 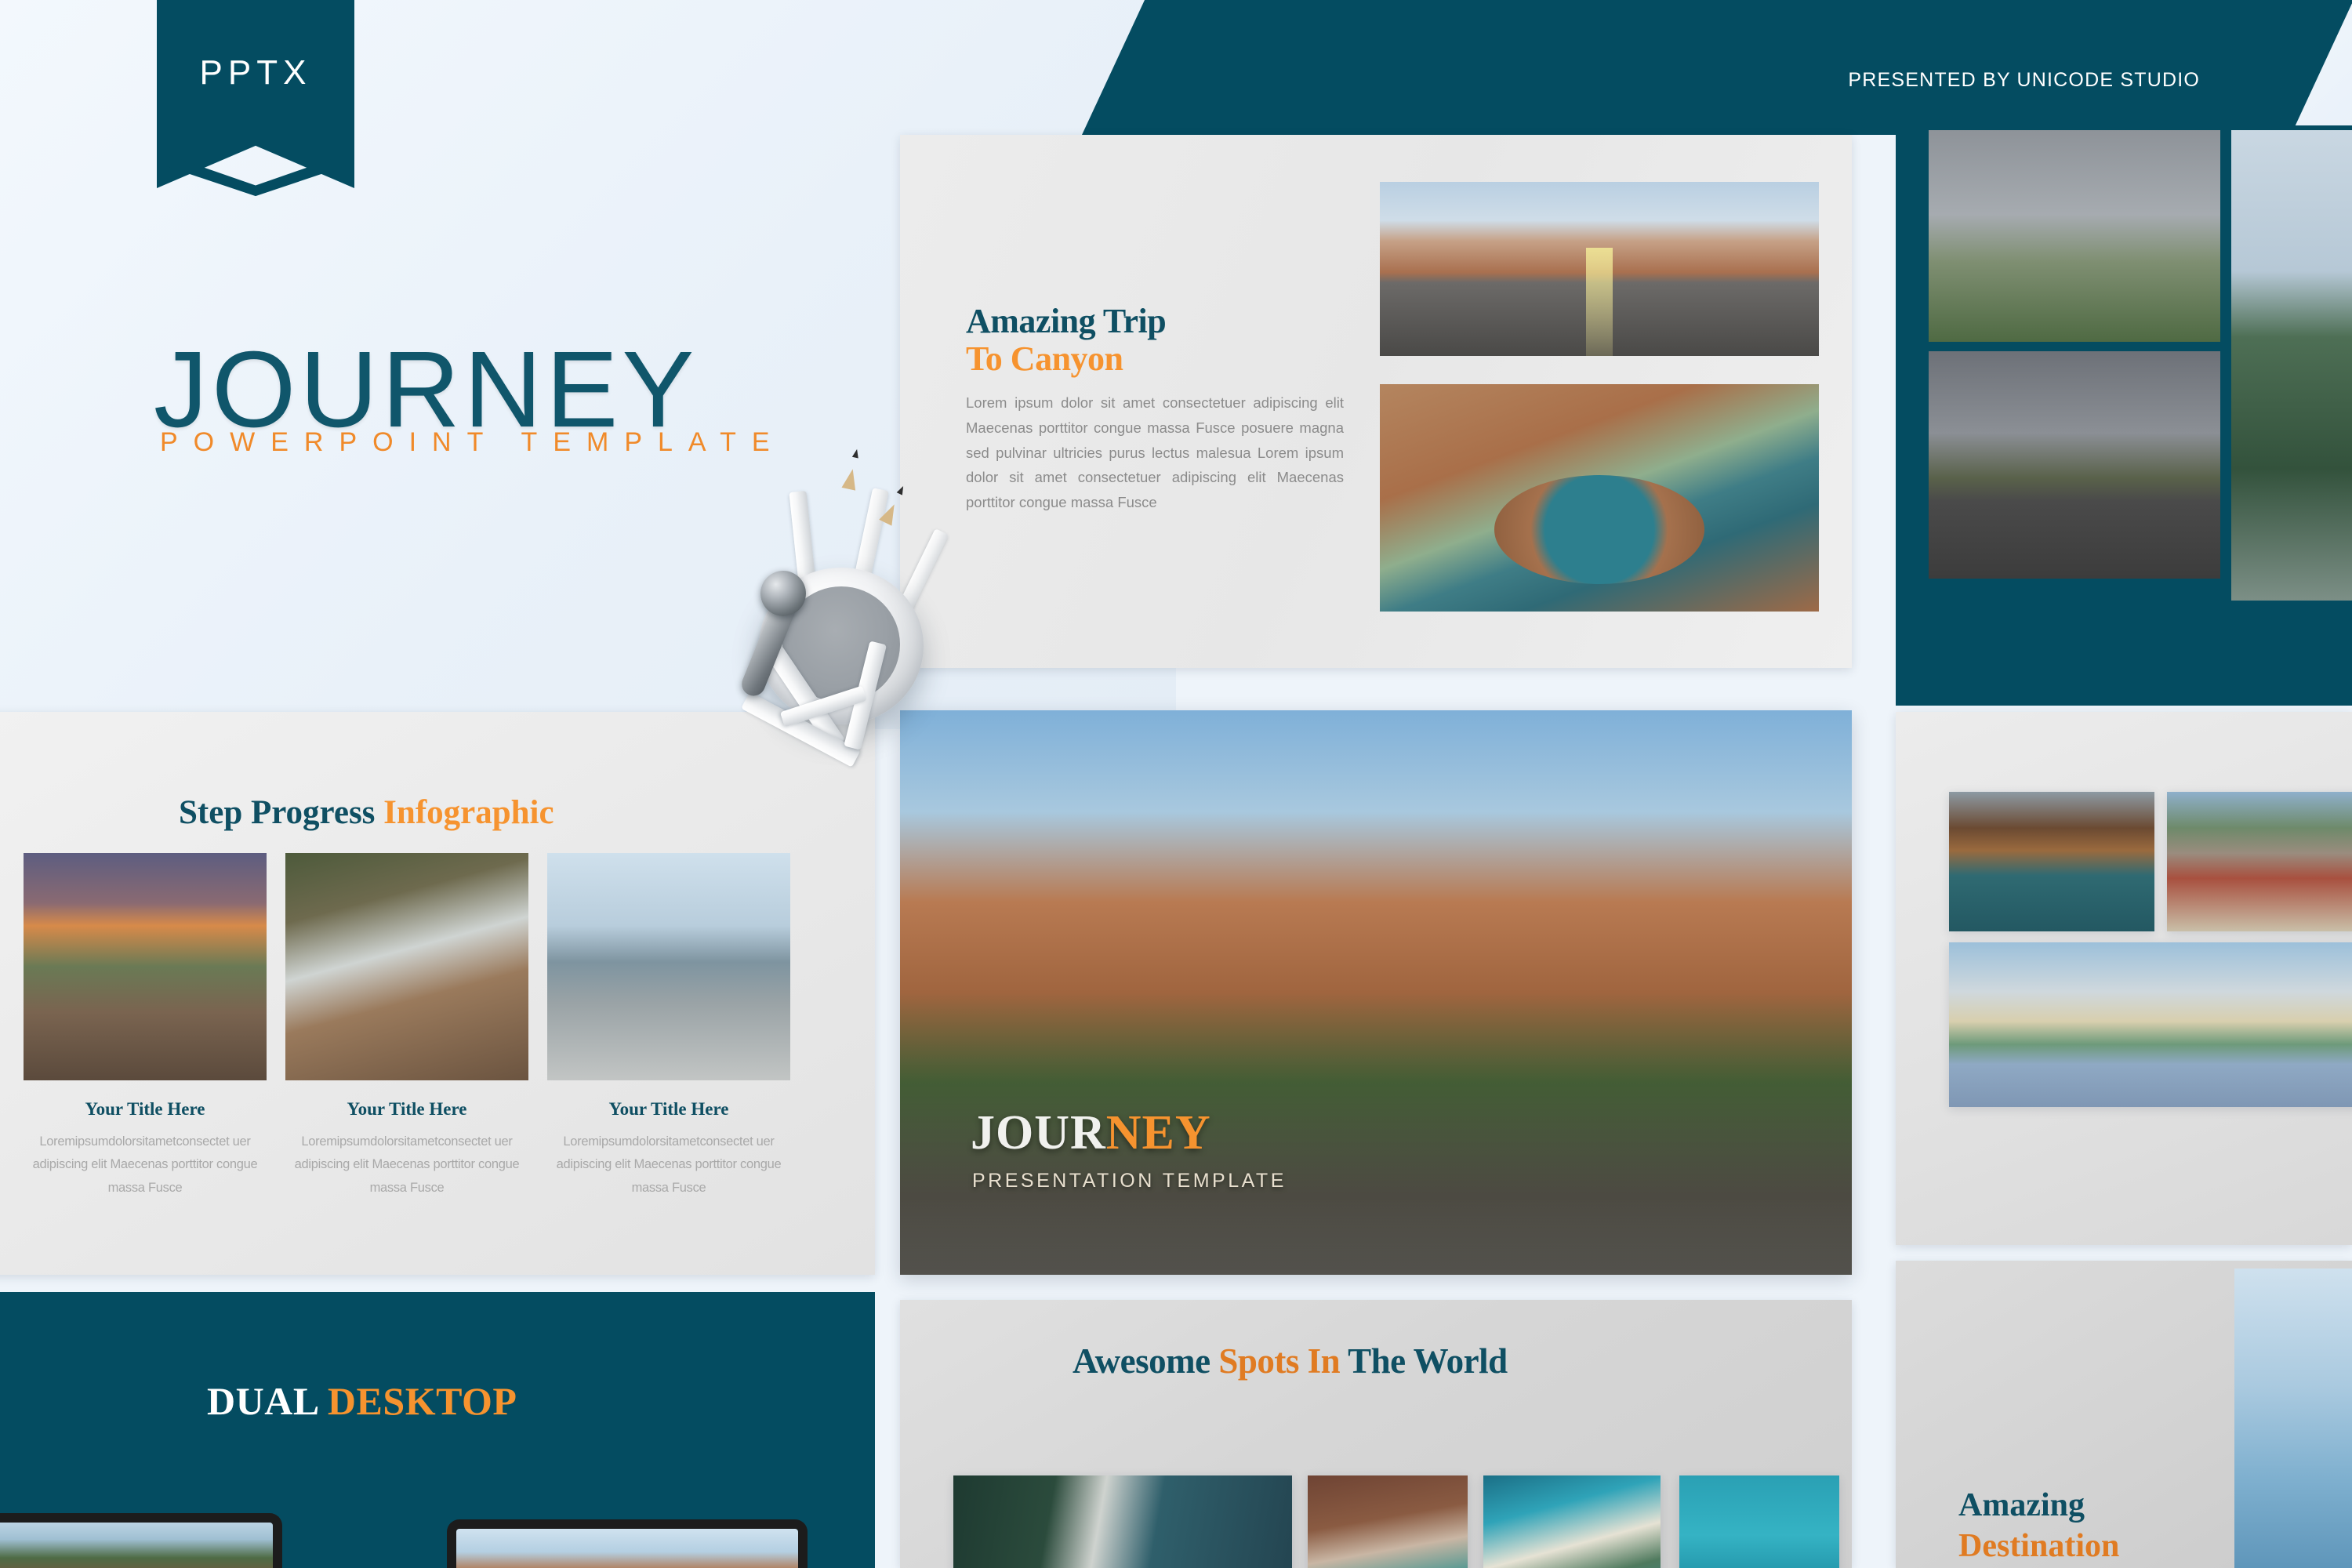 What do you see at coordinates (1572, 1521) in the screenshot?
I see `aerial-island-resort-photo` at bounding box center [1572, 1521].